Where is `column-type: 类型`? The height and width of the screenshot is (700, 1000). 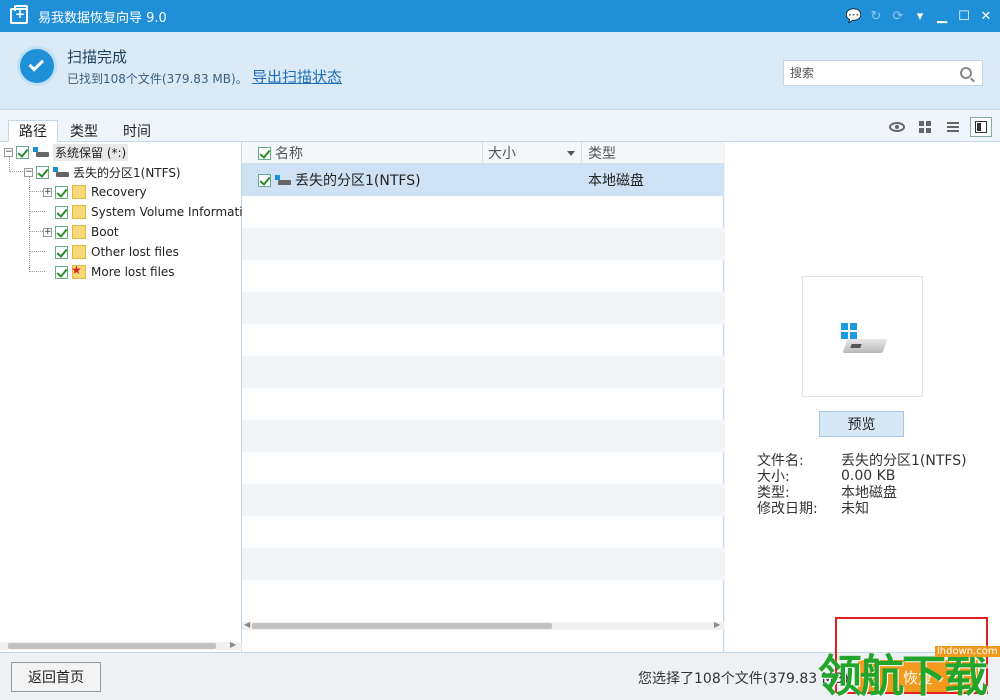 column-type: 类型 is located at coordinates (653, 153).